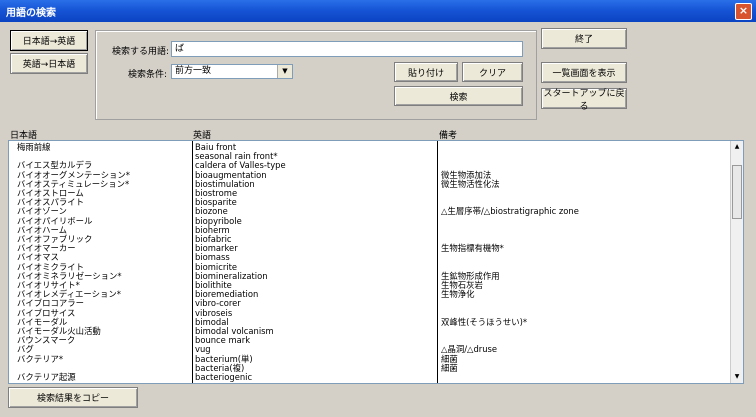 The width and height of the screenshot is (756, 417). I want to click on list-item: バイオパイリボール biopyribole, so click(376, 221).